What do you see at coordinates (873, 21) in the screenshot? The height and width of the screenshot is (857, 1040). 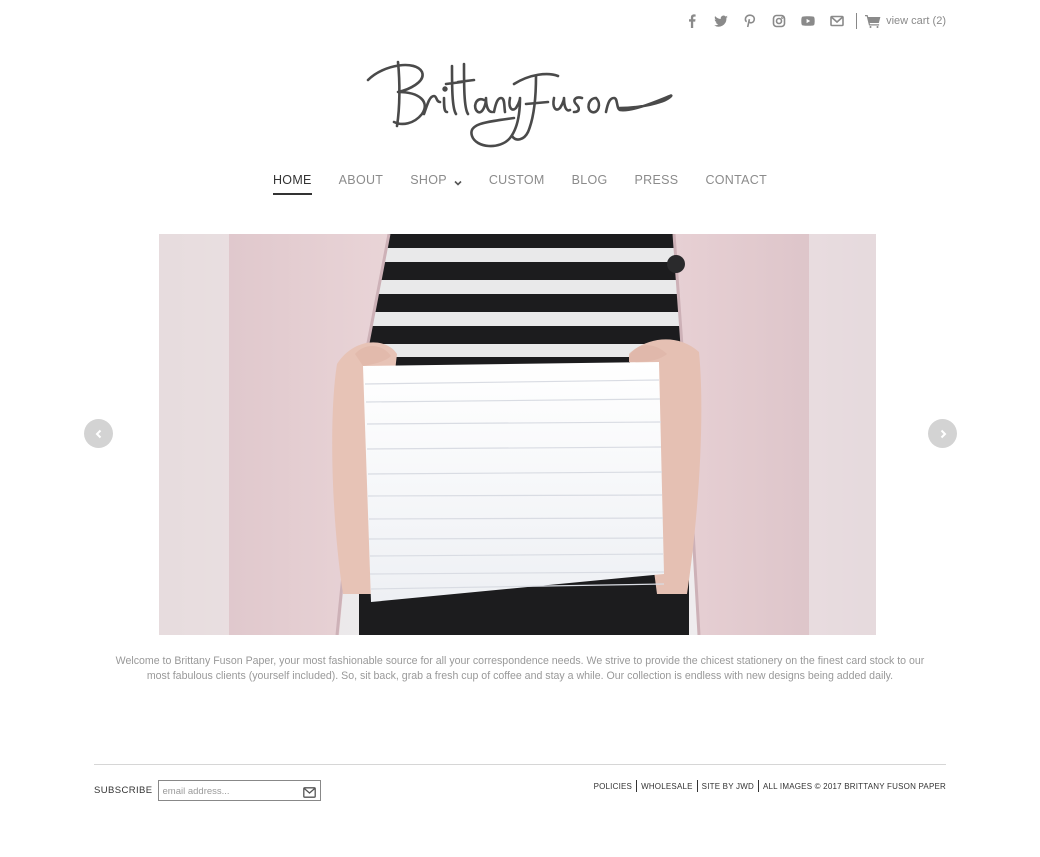 I see `cart-icon` at bounding box center [873, 21].